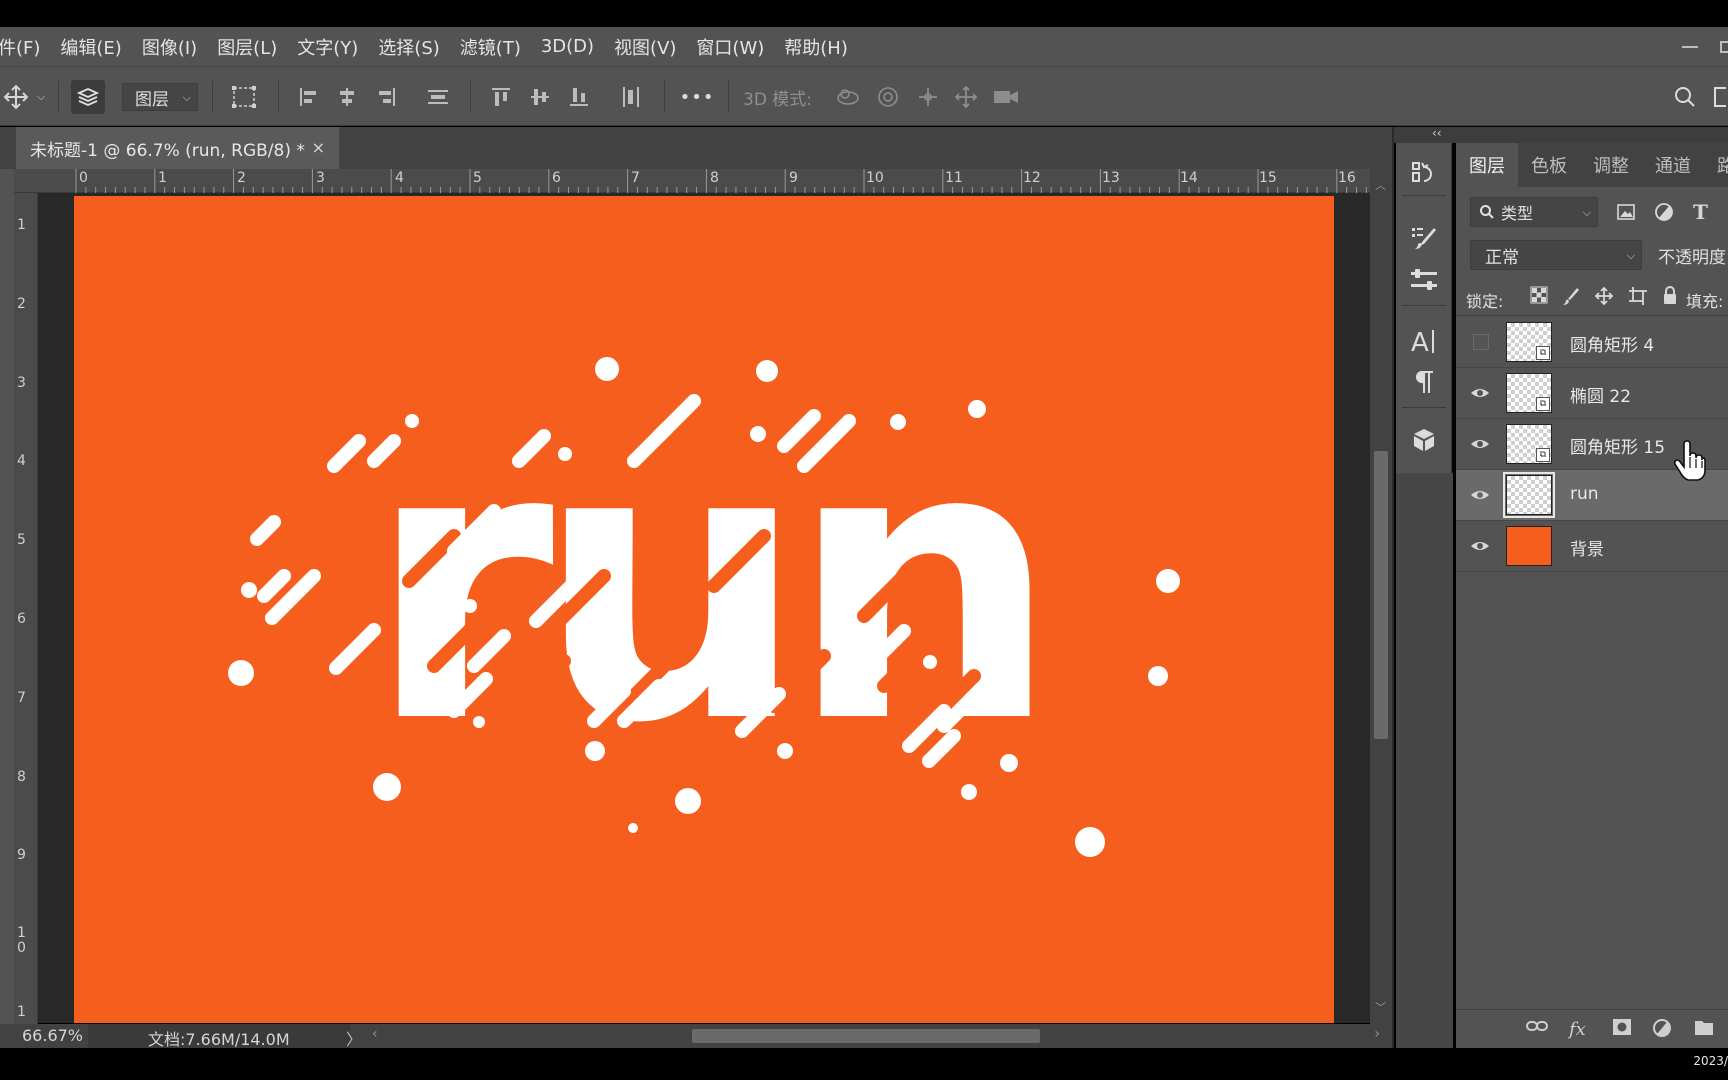 The width and height of the screenshot is (1728, 1080). I want to click on adjustment-layer-icon, so click(1663, 1029).